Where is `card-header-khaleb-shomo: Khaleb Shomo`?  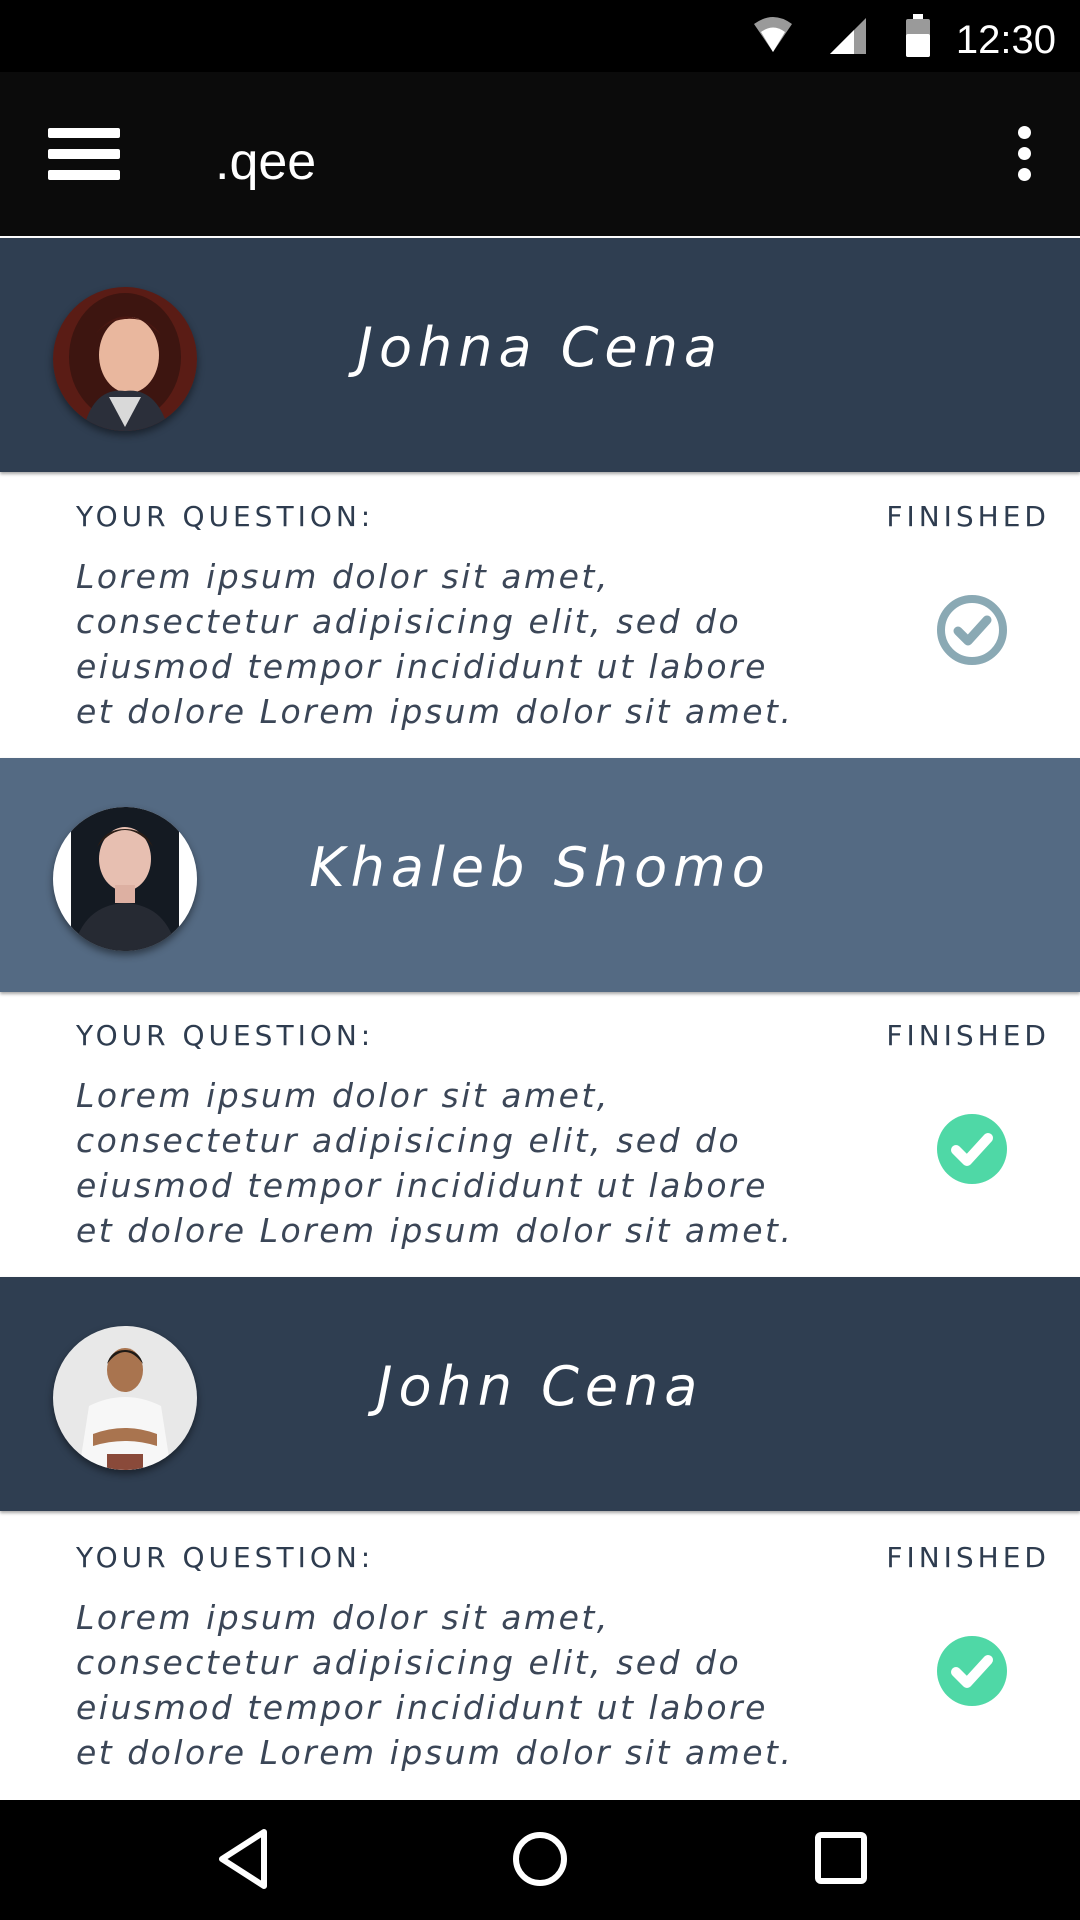
card-header-khaleb-shomo: Khaleb Shomo is located at coordinates (540, 875).